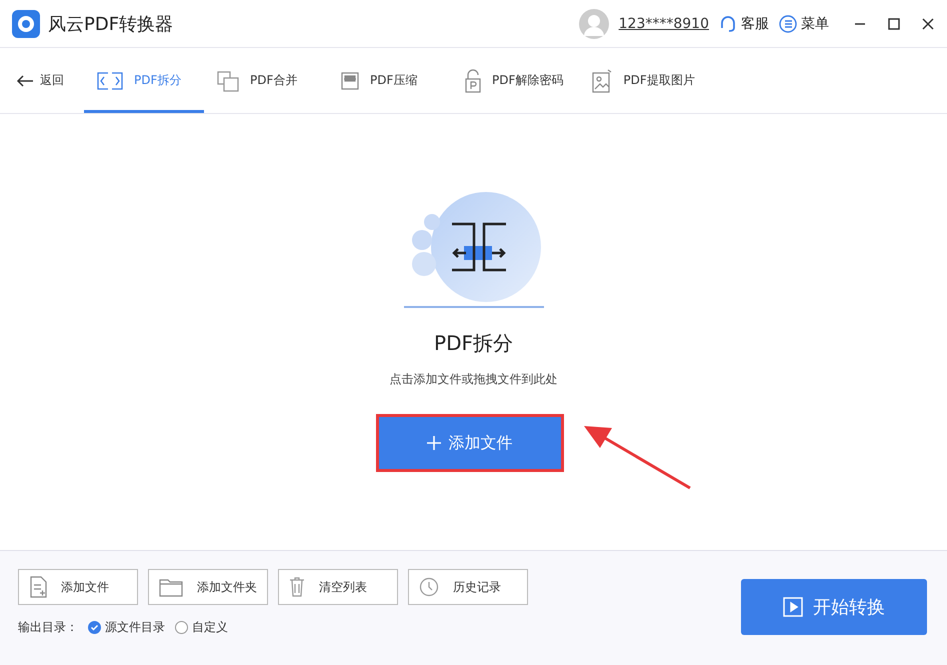 The height and width of the screenshot is (665, 947). I want to click on output-label: 输出目录：, so click(48, 627).